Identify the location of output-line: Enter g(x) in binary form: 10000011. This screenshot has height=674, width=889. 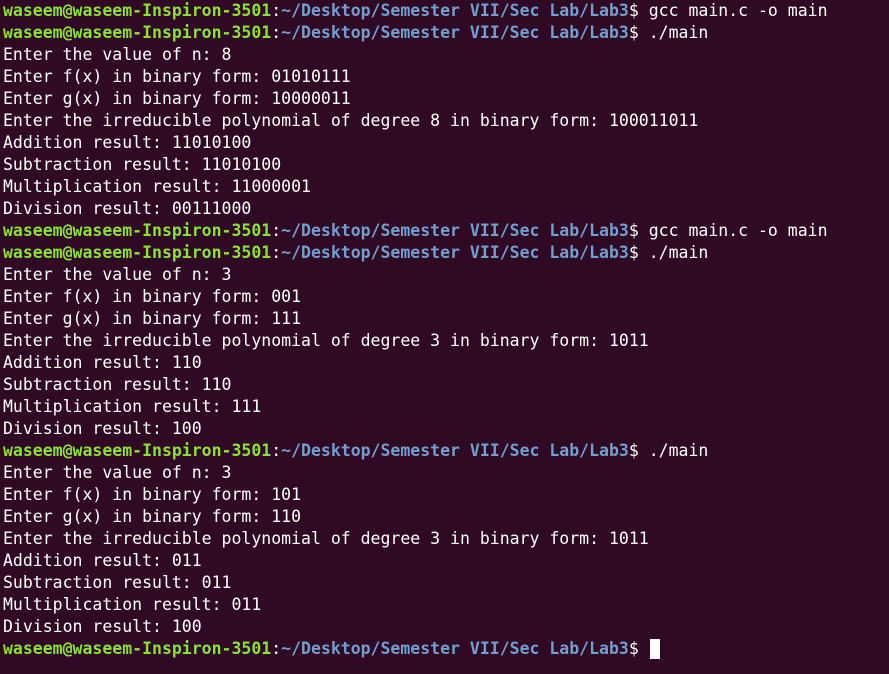
(446, 99).